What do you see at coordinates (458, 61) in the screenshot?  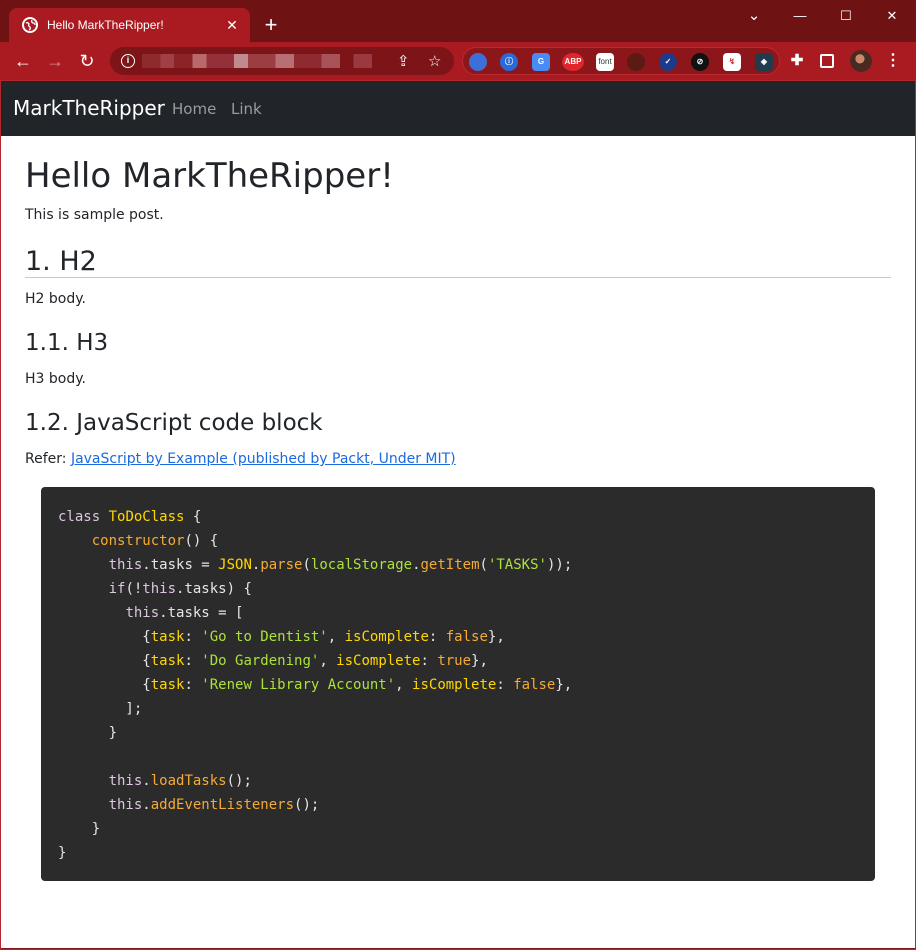 I see `browser-toolbar: ← → ↻ i ⇪ ☆ ⓘ G ABP font ✓ ⊘ ↯ ◈ ✚ ⋮` at bounding box center [458, 61].